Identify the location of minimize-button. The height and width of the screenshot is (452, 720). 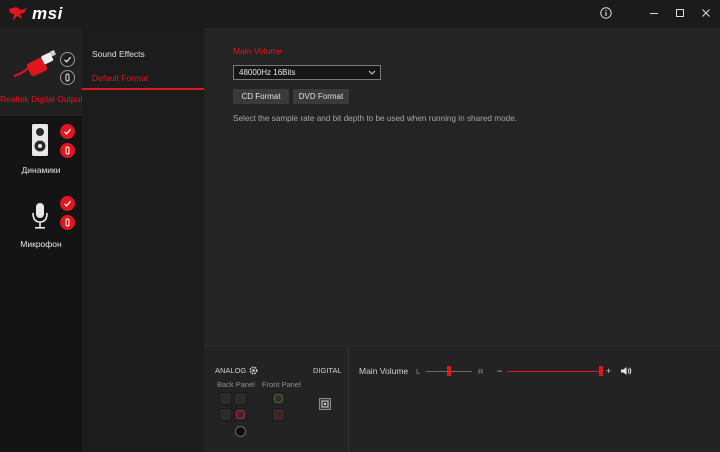
(654, 13).